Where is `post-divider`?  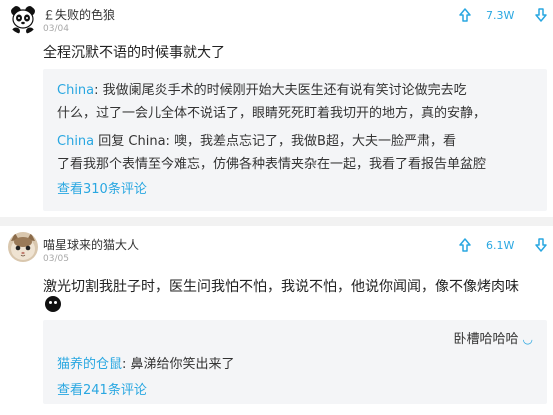 post-divider is located at coordinates (276, 221).